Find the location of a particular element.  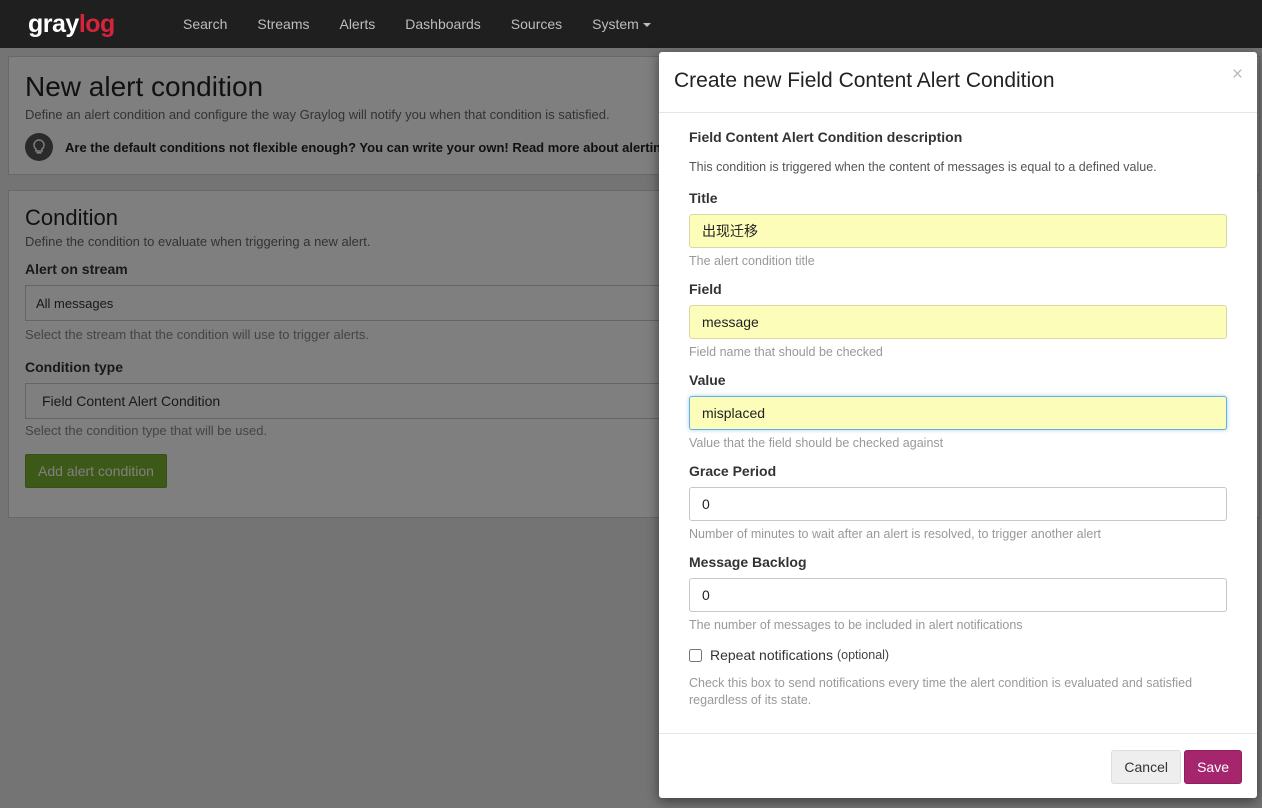

save-button: Save is located at coordinates (1213, 767).